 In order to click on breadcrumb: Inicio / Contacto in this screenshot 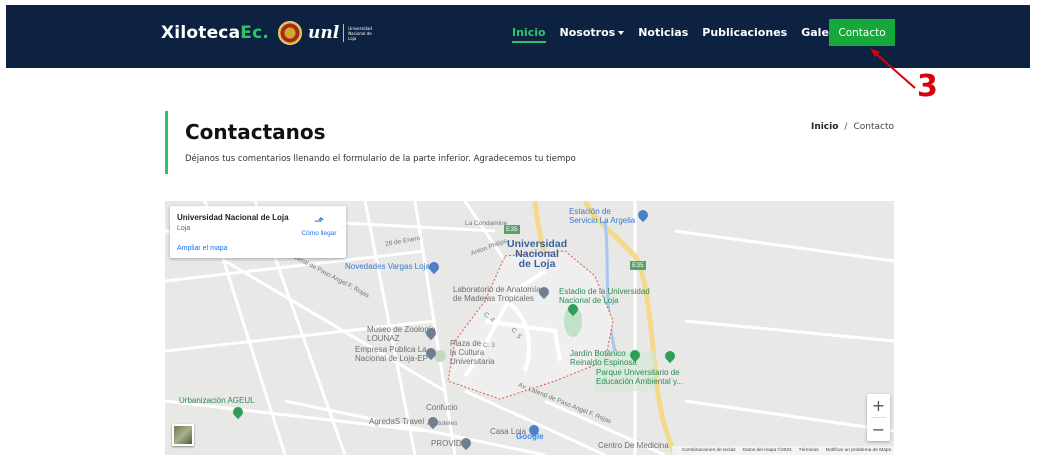, I will do `click(852, 127)`.